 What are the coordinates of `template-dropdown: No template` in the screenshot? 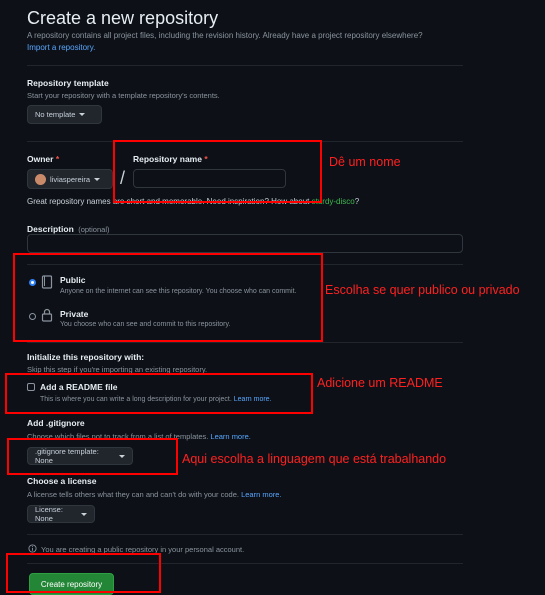 It's located at (64, 114).